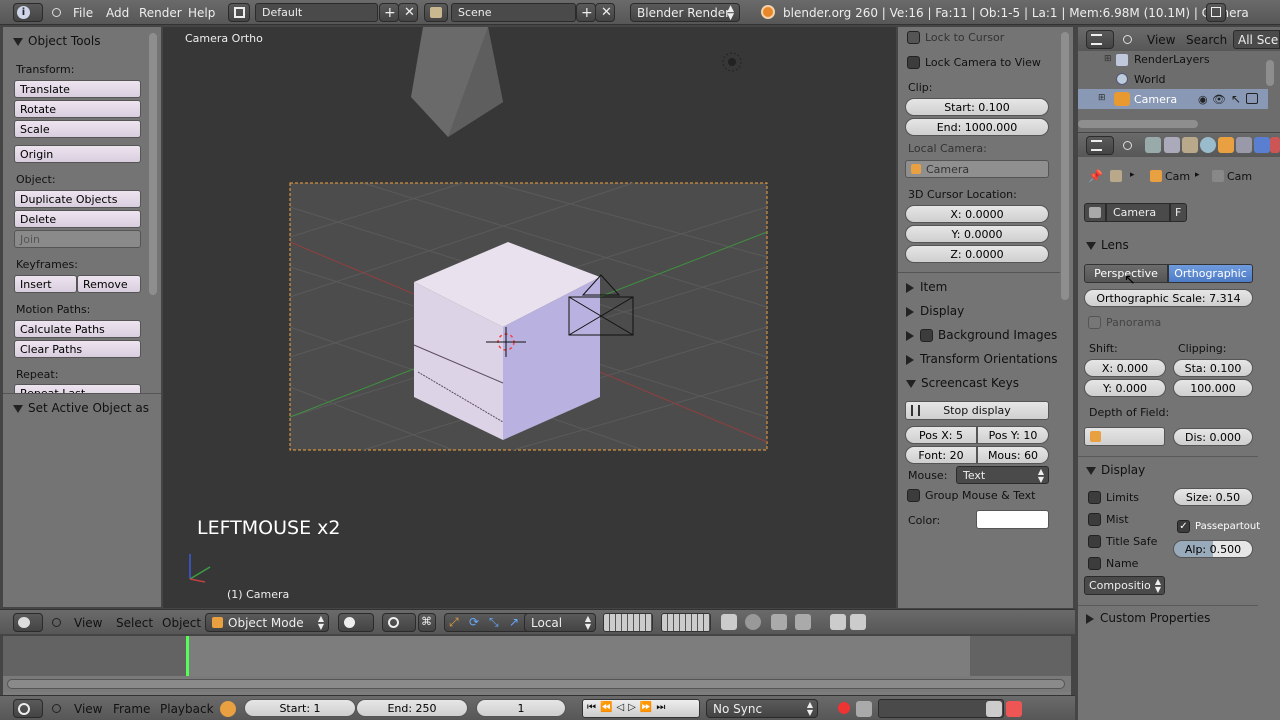 The height and width of the screenshot is (720, 1280). I want to click on cursor-y-field: Y: 0.0000, so click(977, 234).